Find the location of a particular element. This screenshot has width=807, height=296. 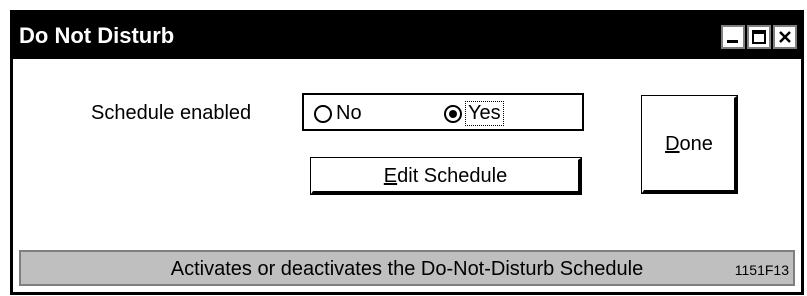

window-controls is located at coordinates (759, 37).